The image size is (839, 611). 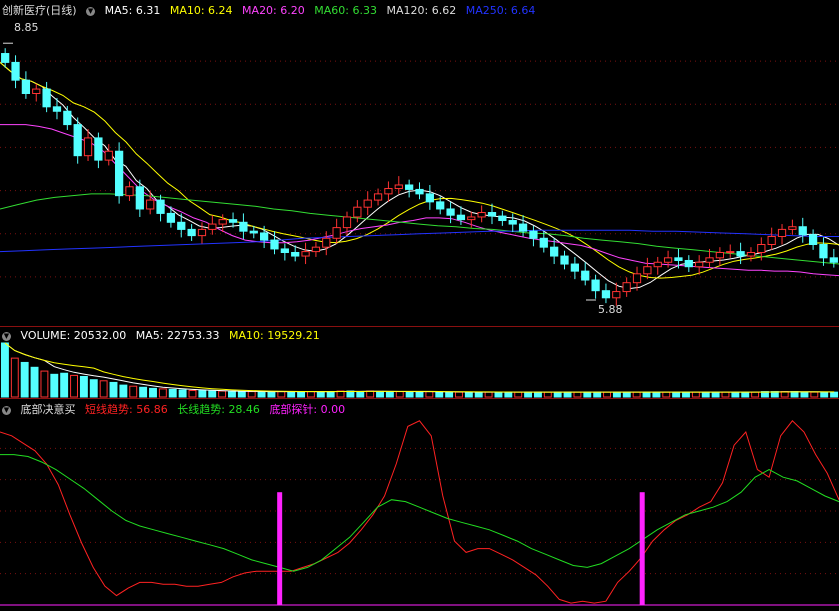 I want to click on short-trend-label: 短线趋势:, so click(x=109, y=409).